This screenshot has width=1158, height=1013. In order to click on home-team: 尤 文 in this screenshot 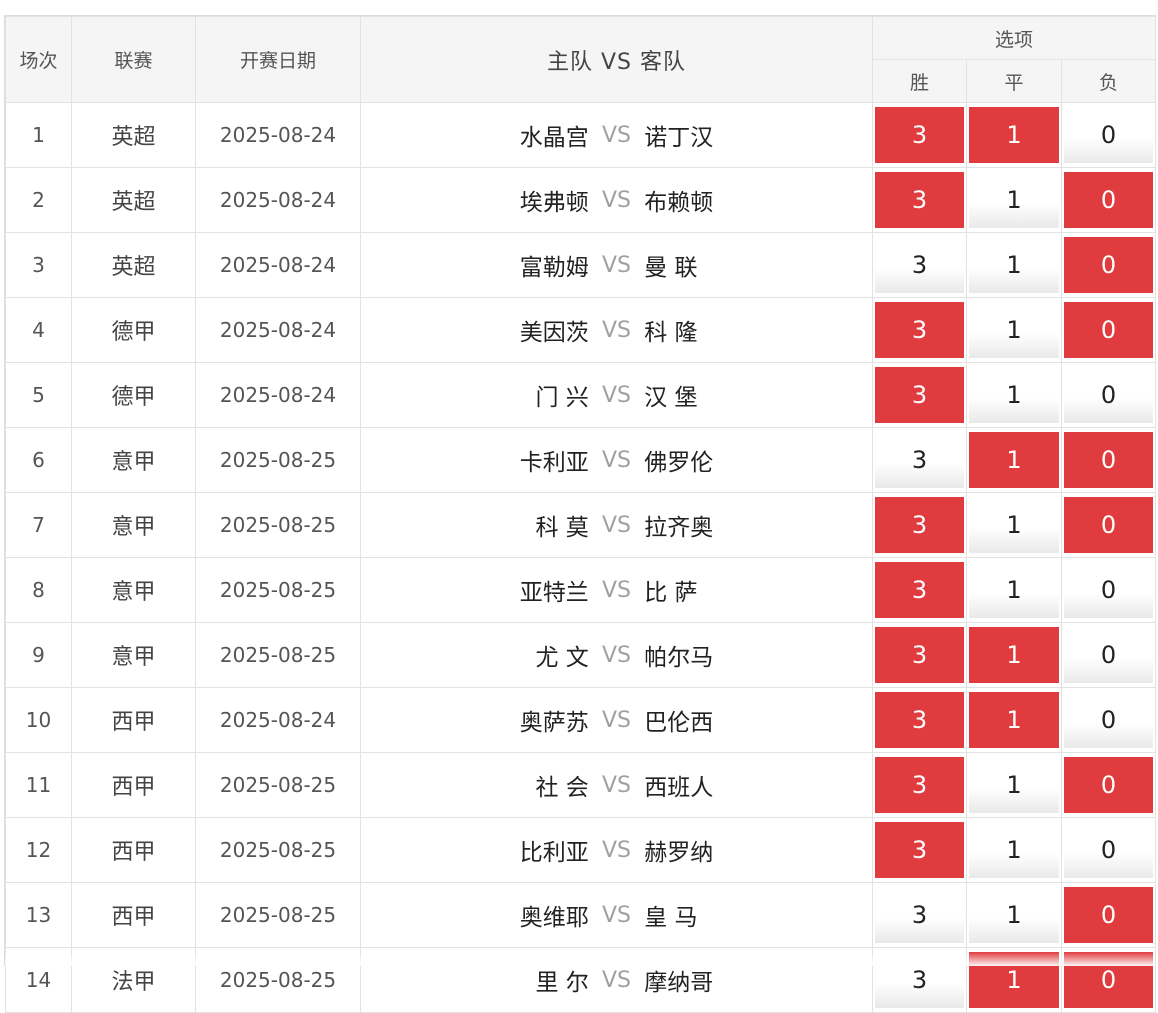, I will do `click(562, 658)`.